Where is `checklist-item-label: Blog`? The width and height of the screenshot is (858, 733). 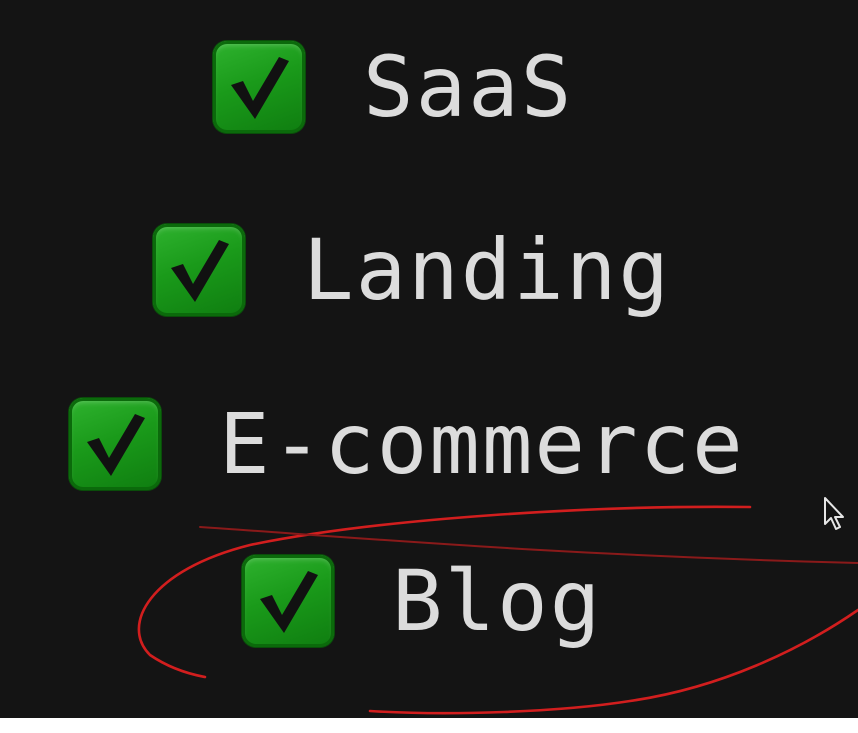
checklist-item-label: Blog is located at coordinates (497, 601).